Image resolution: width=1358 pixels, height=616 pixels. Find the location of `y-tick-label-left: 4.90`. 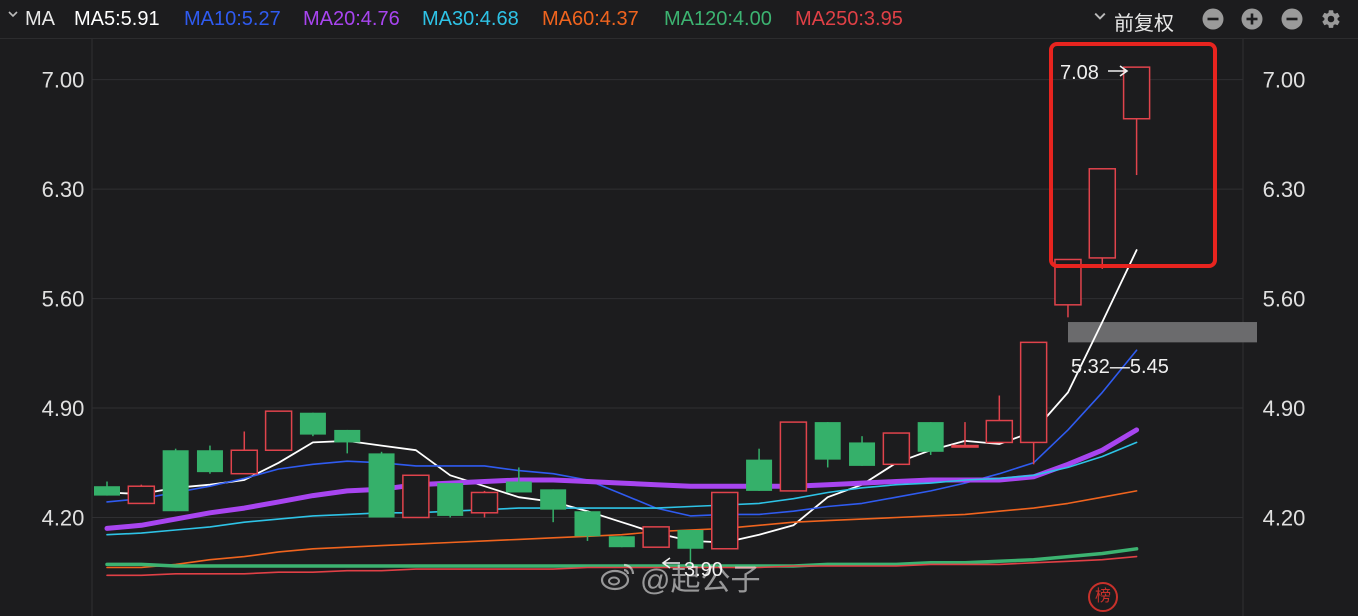

y-tick-label-left: 4.90 is located at coordinates (63, 408).